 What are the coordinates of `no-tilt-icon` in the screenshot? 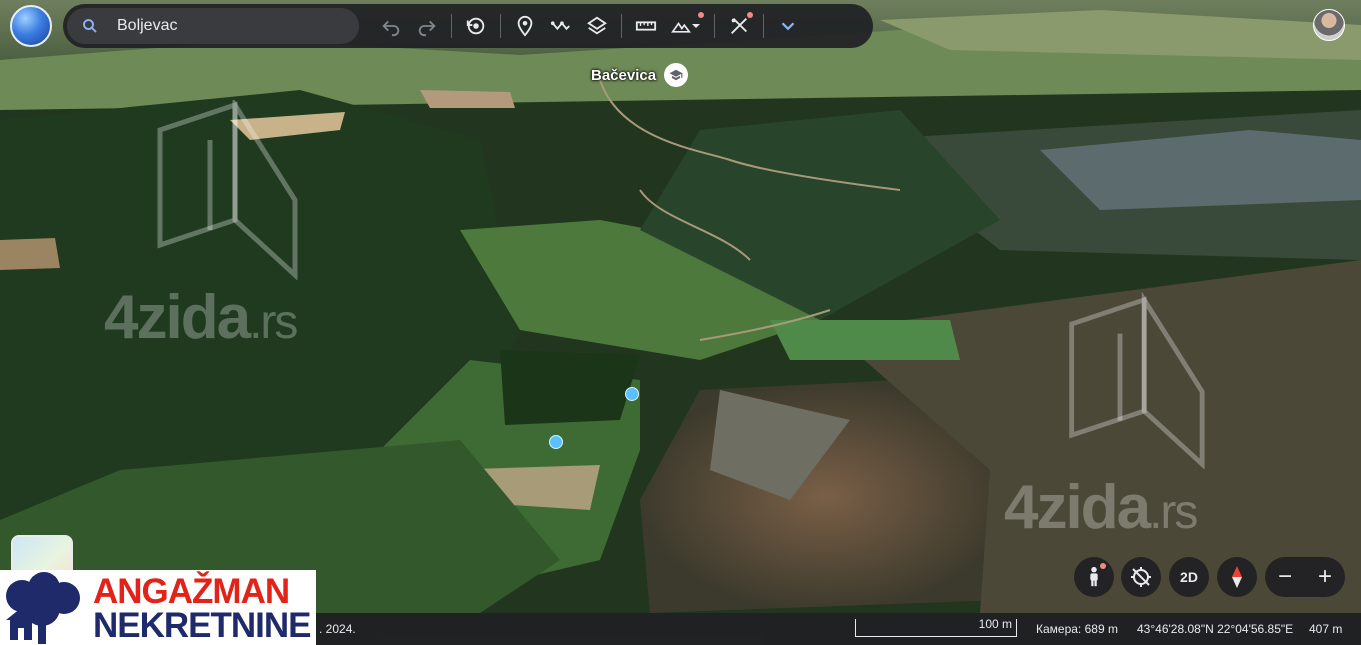 It's located at (1141, 577).